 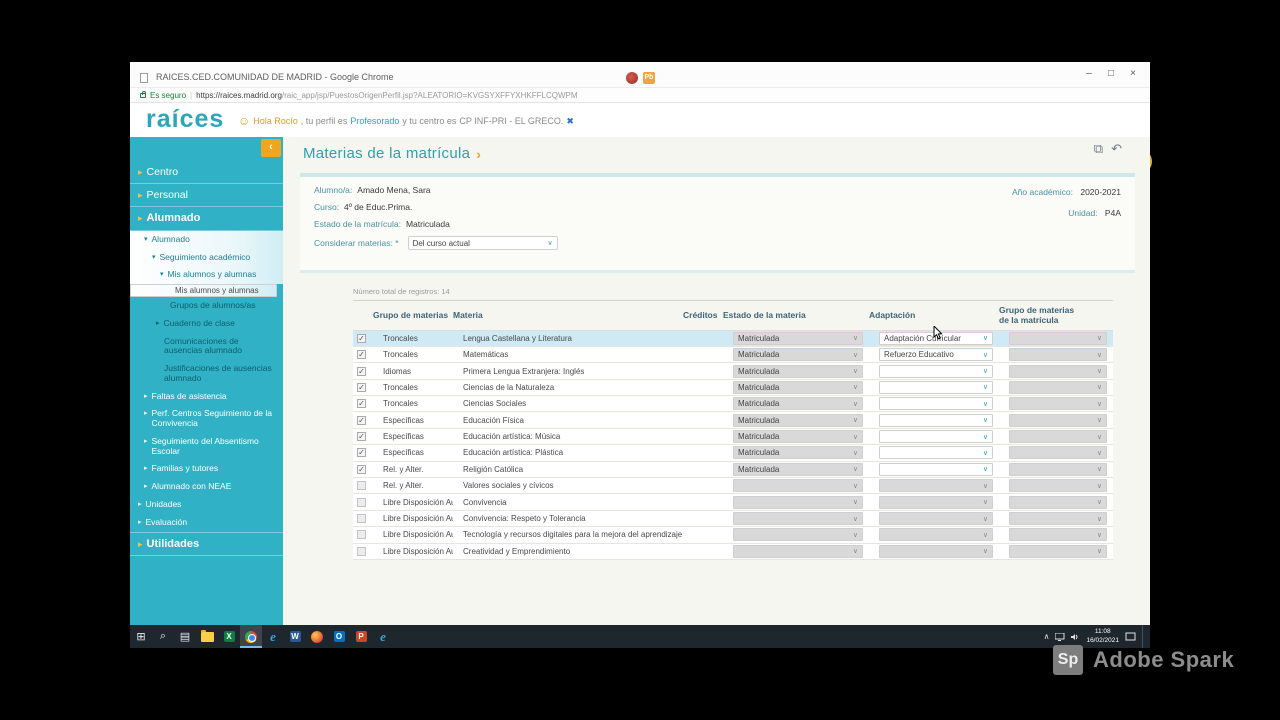 What do you see at coordinates (206, 324) in the screenshot?
I see `sidebar-item-cuaderno-de-clase: ▸ Cuaderno de clase` at bounding box center [206, 324].